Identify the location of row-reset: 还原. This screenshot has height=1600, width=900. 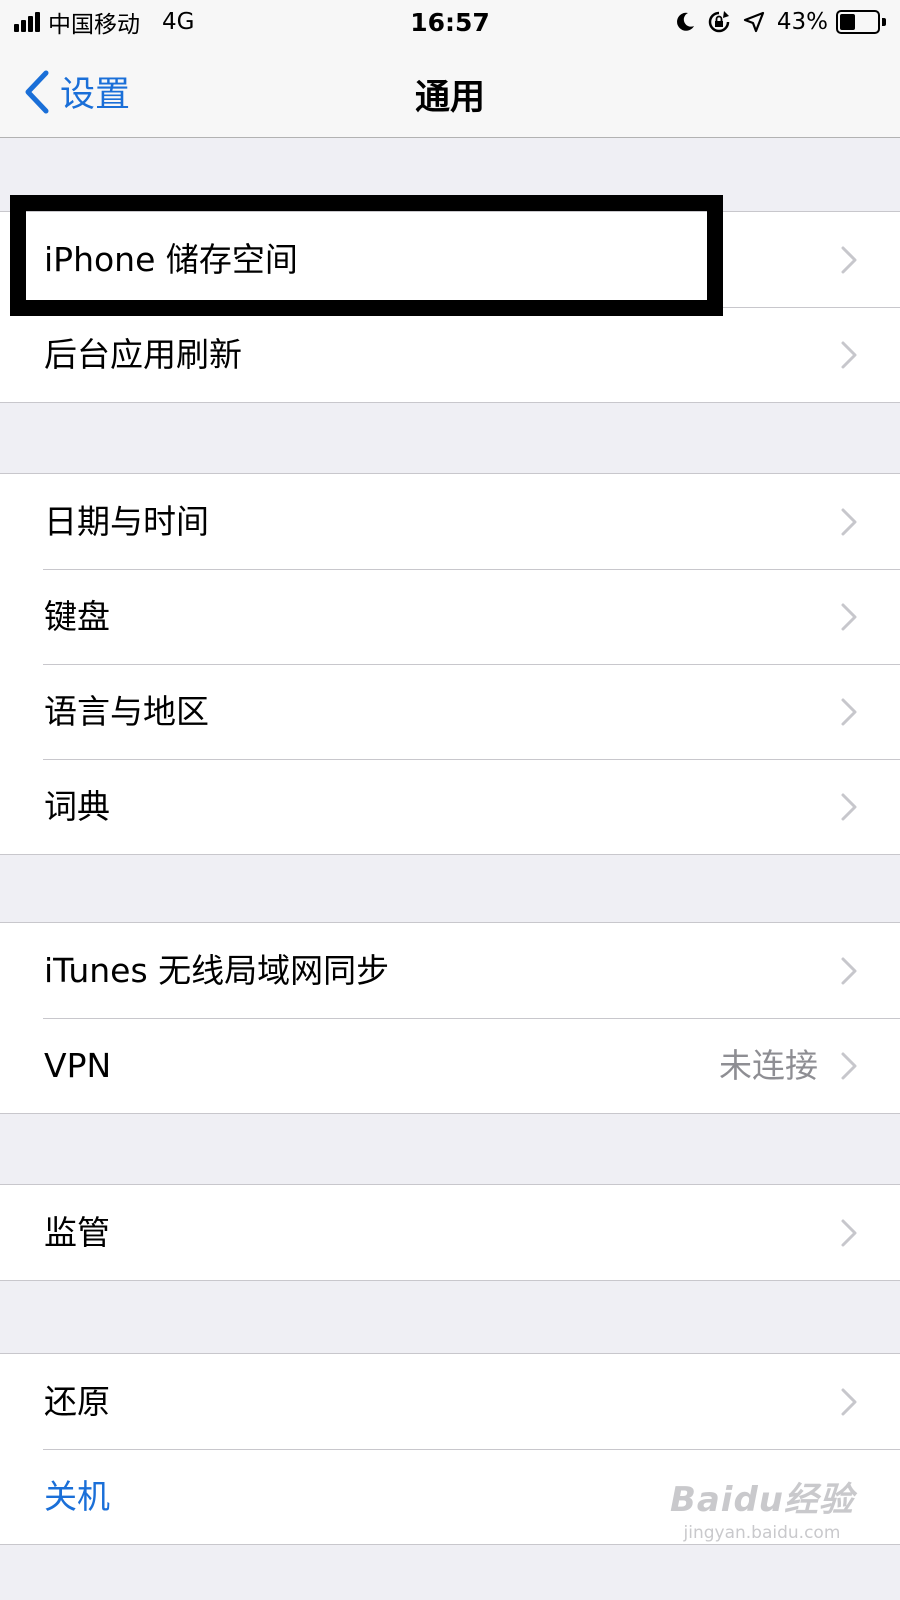
(450, 1401).